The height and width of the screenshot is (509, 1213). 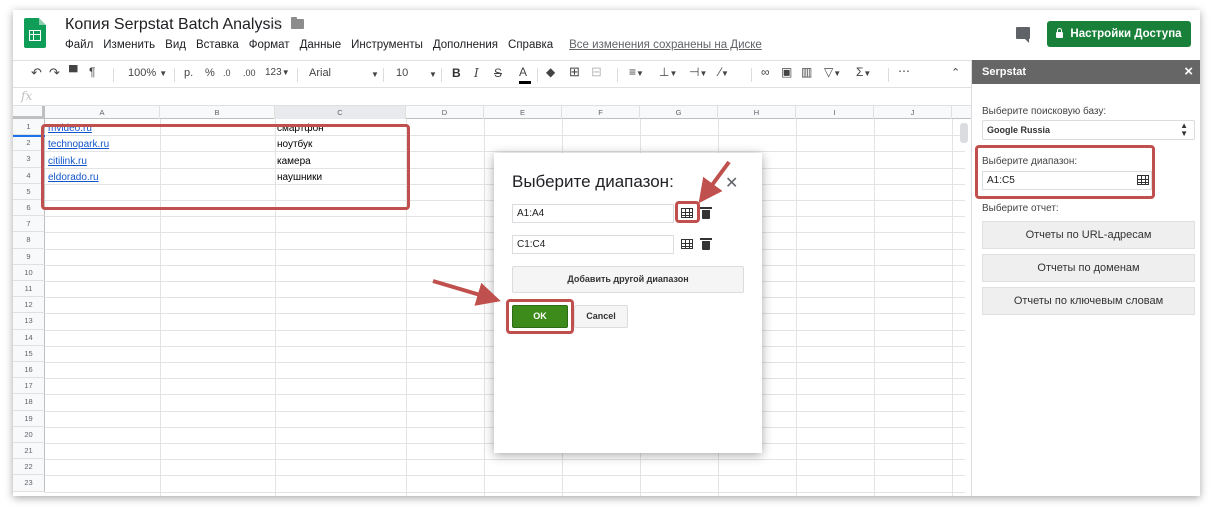 I want to click on column-header-b: B, so click(x=217, y=112).